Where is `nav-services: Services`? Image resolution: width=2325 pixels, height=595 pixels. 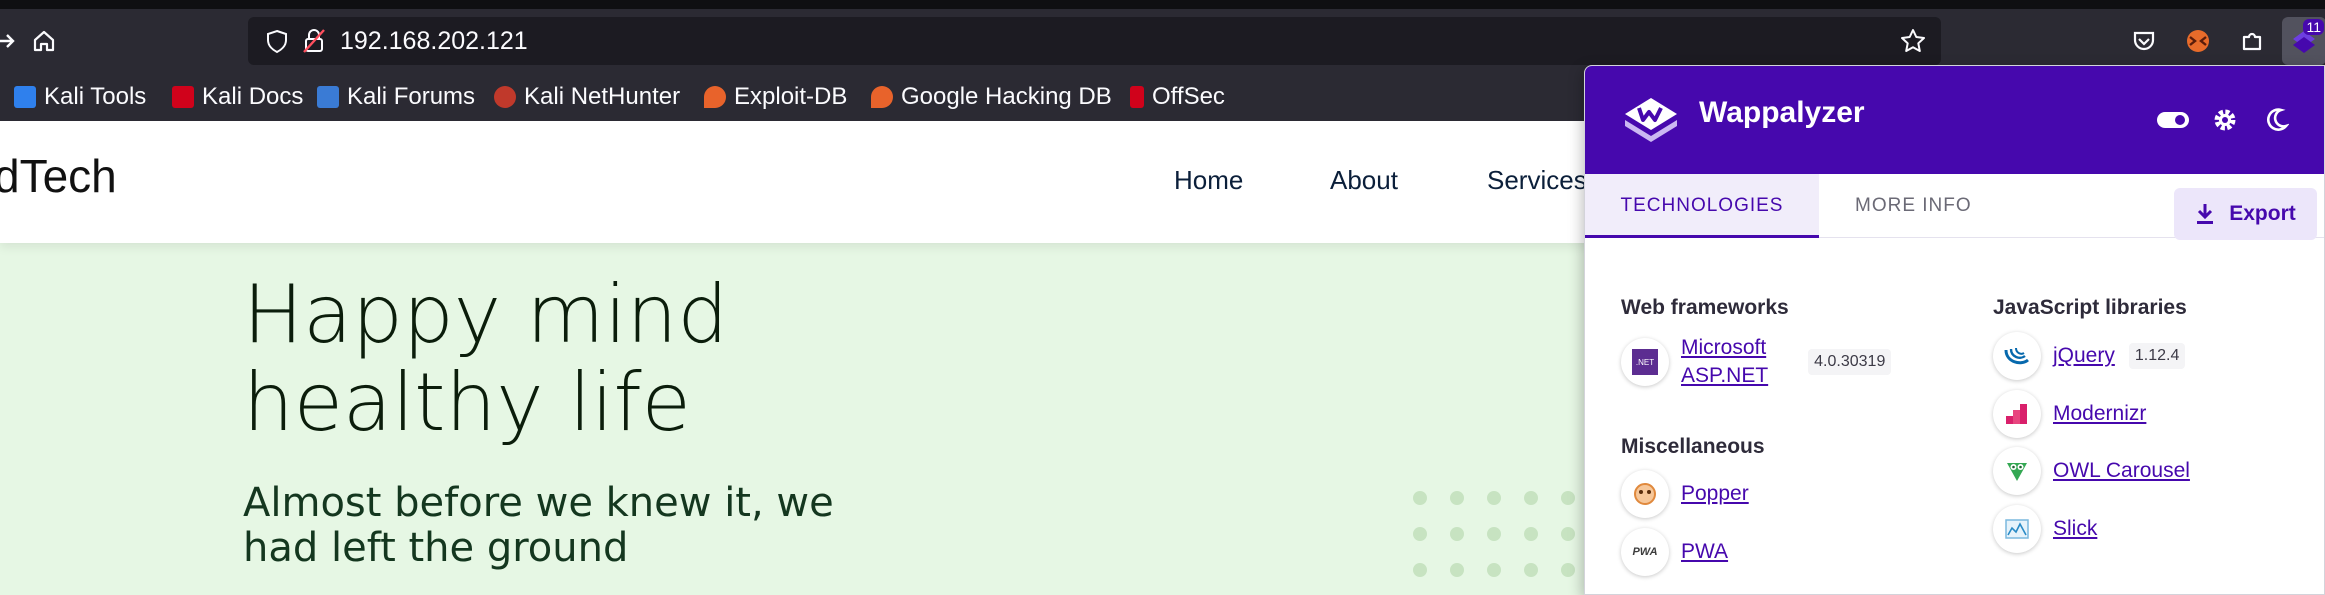
nav-services: Services is located at coordinates (1537, 180).